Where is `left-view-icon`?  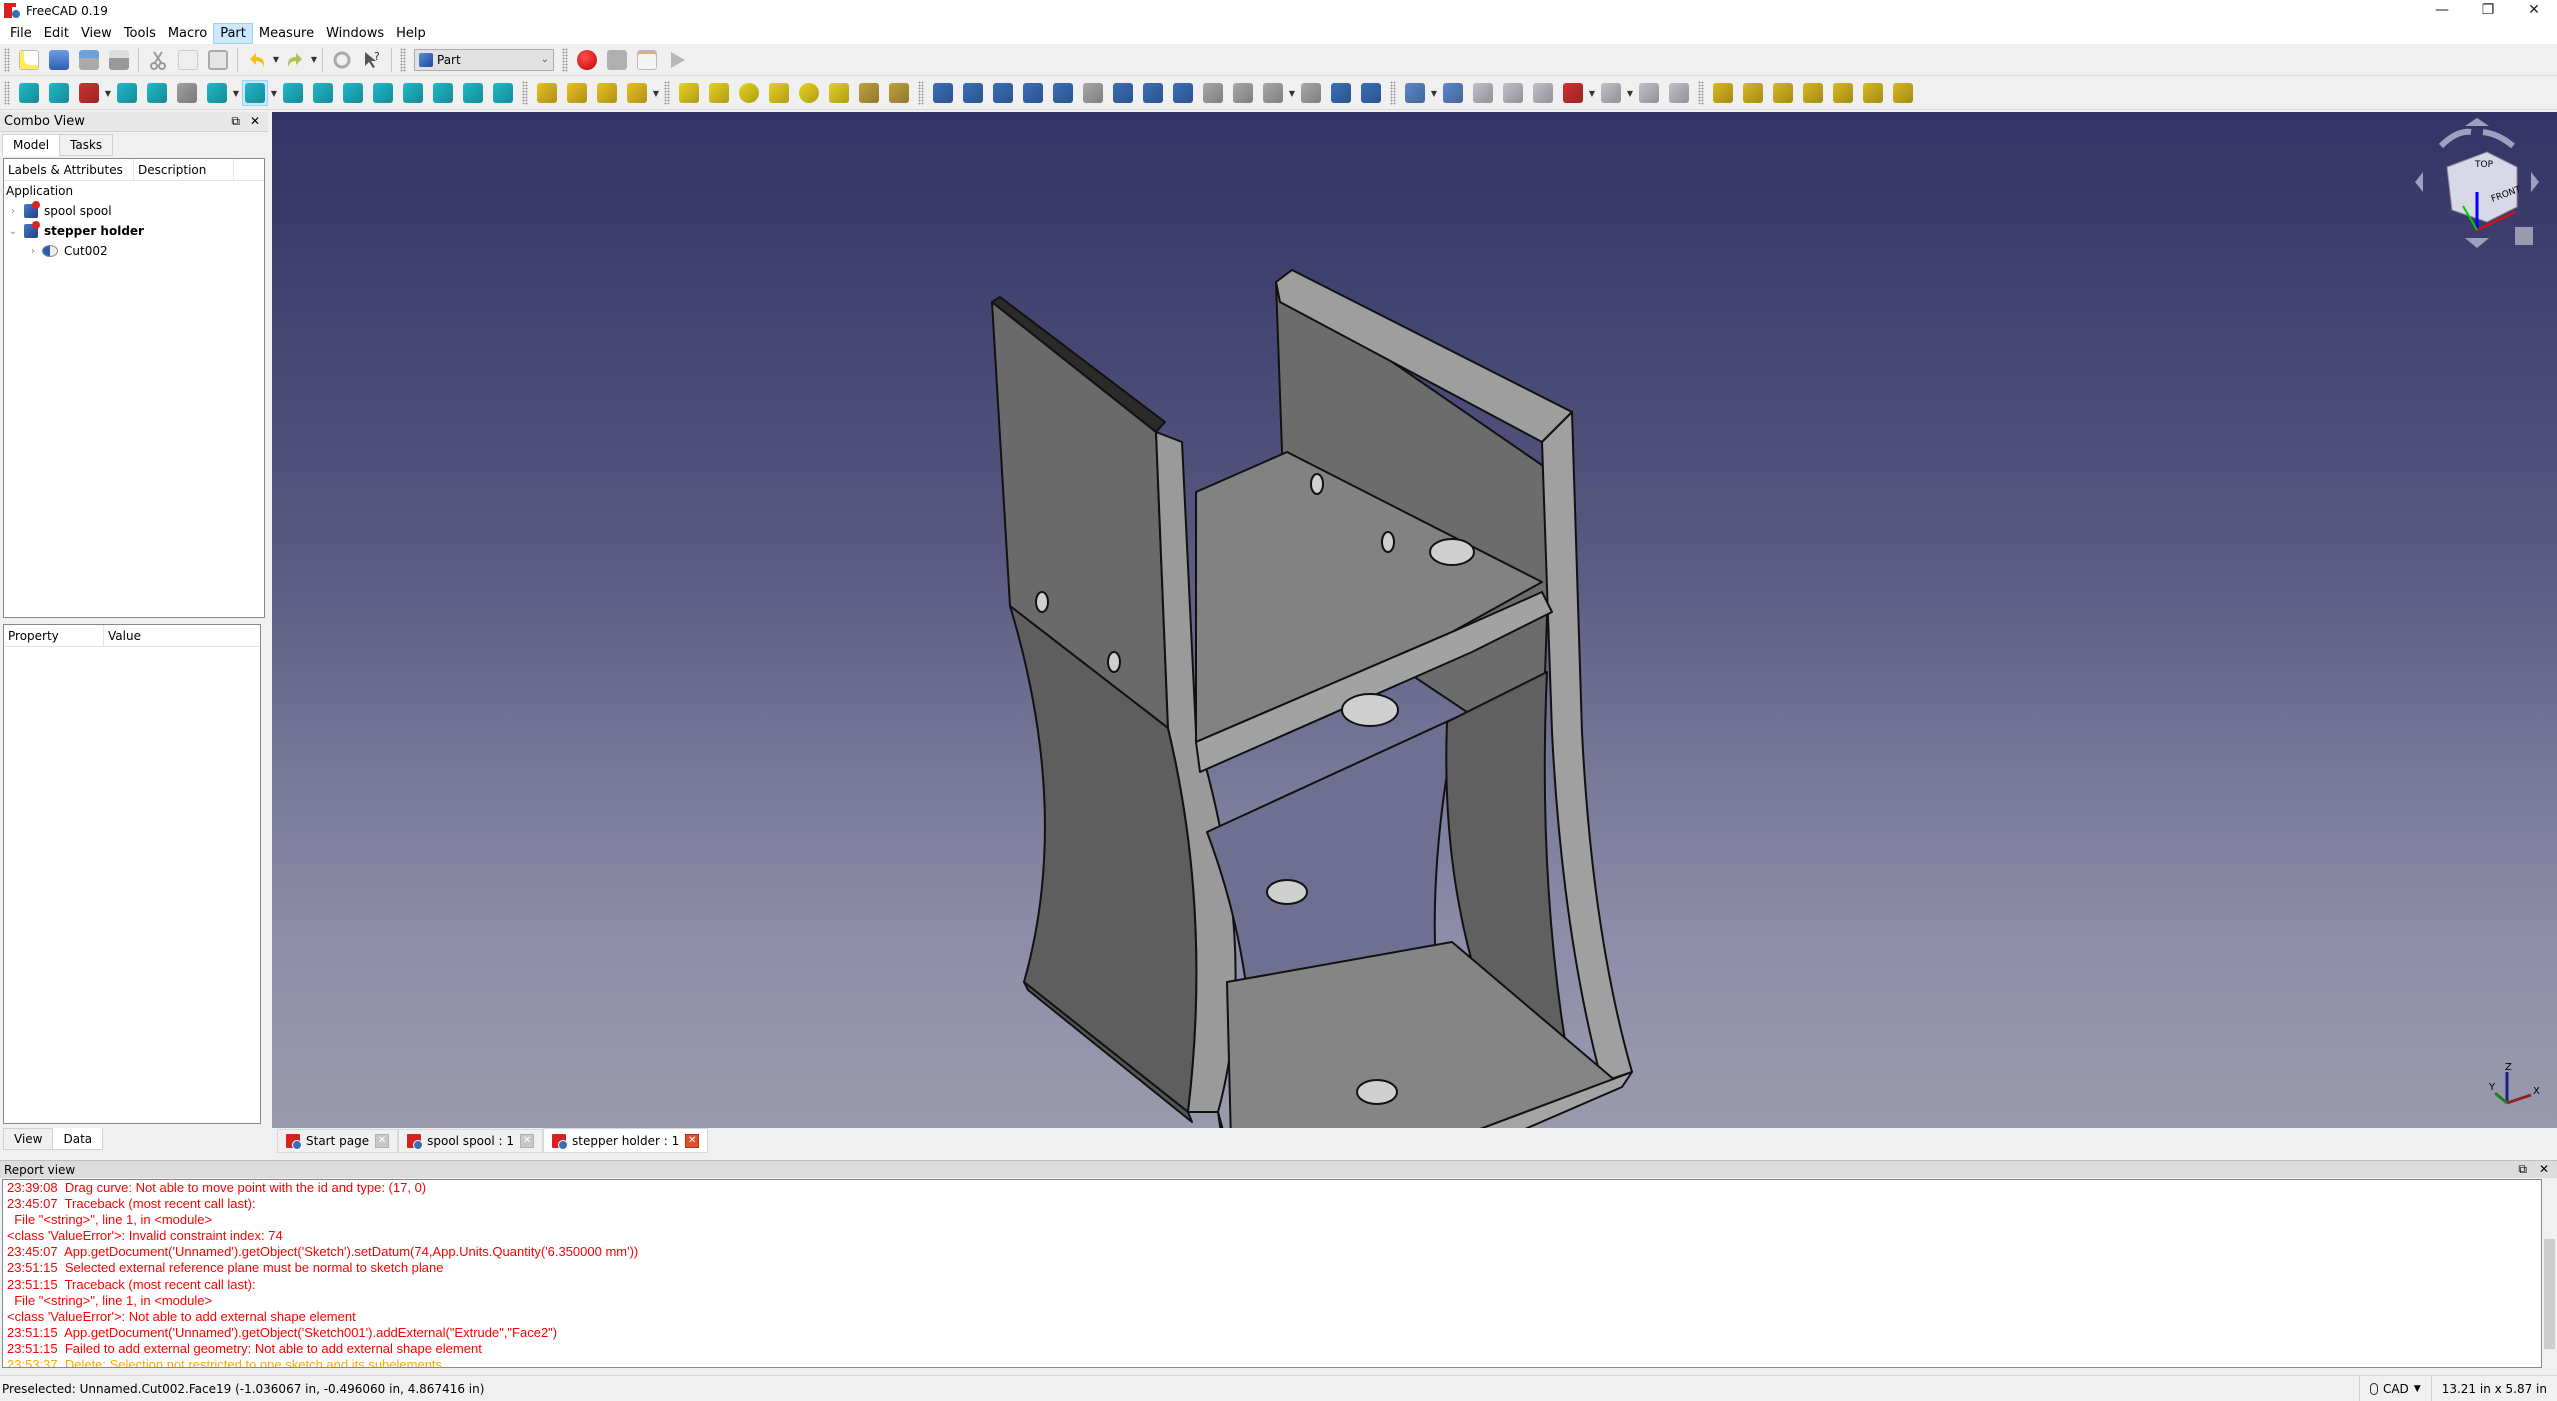
left-view-icon is located at coordinates (473, 93).